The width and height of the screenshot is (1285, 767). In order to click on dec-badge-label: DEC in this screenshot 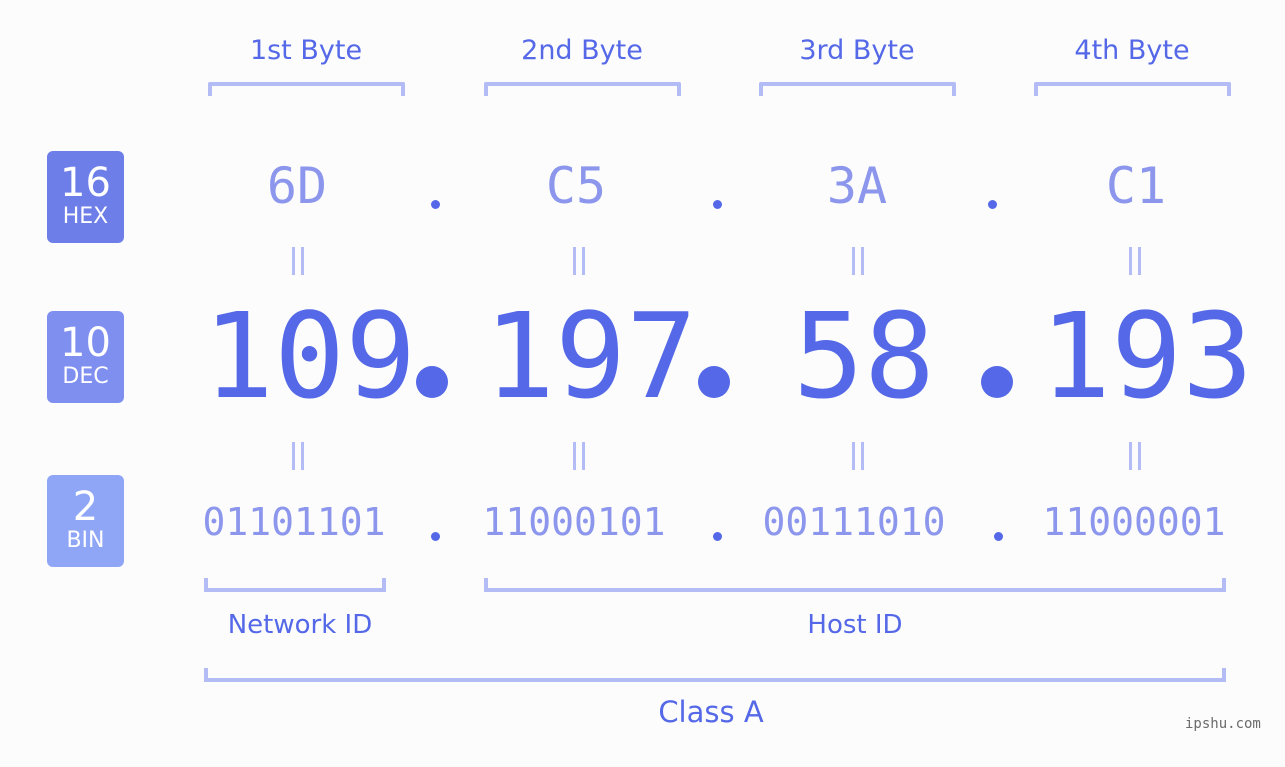, I will do `click(85, 376)`.